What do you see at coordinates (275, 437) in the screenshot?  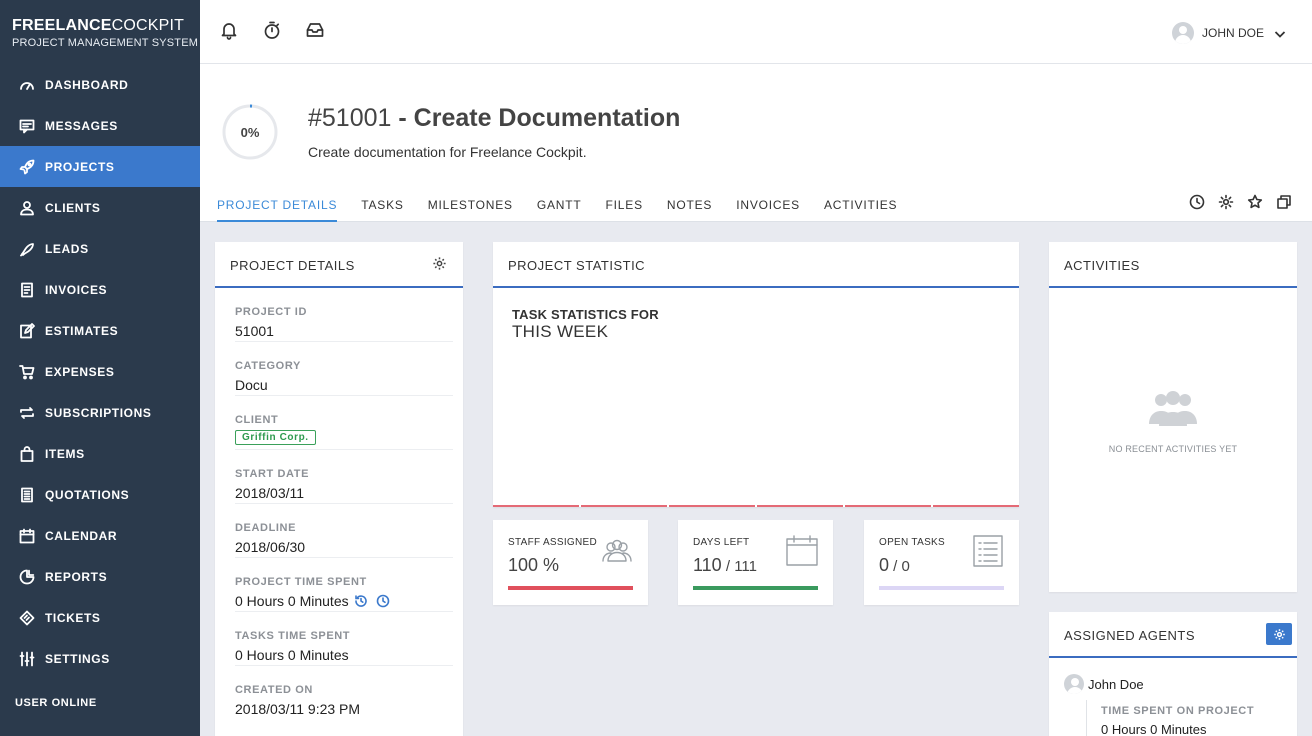 I see `client-badge: Griffin Corp.` at bounding box center [275, 437].